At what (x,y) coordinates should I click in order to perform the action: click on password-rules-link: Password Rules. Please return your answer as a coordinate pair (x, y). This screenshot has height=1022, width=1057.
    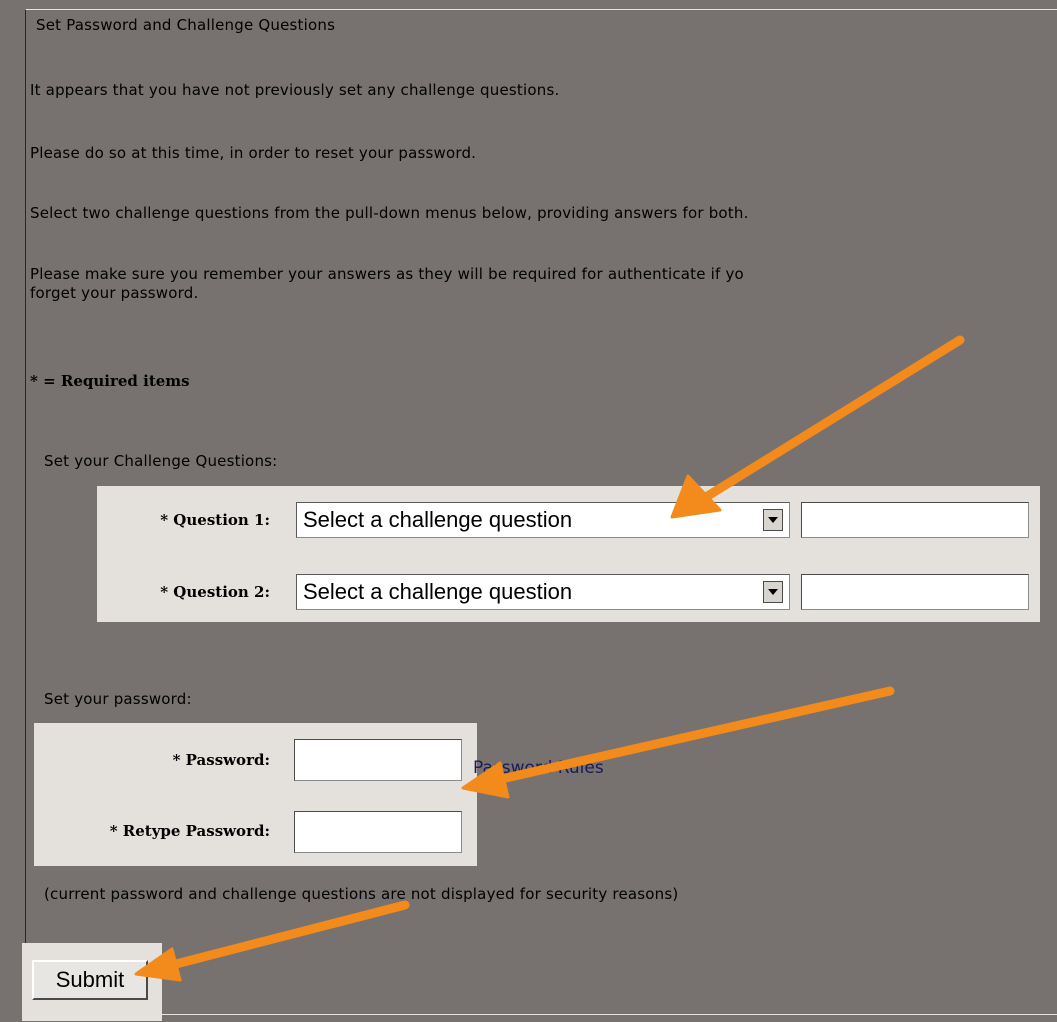
    Looking at the image, I should click on (538, 768).